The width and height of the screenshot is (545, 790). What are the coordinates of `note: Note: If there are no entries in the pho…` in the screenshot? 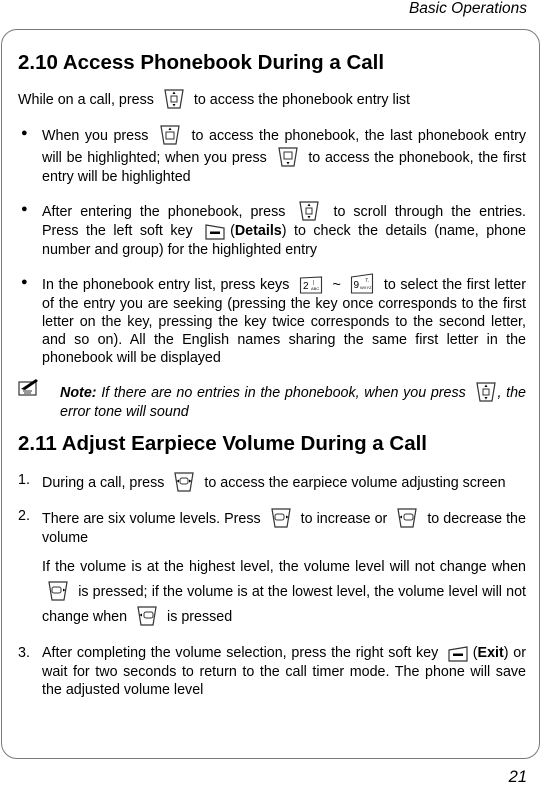 It's located at (272, 400).